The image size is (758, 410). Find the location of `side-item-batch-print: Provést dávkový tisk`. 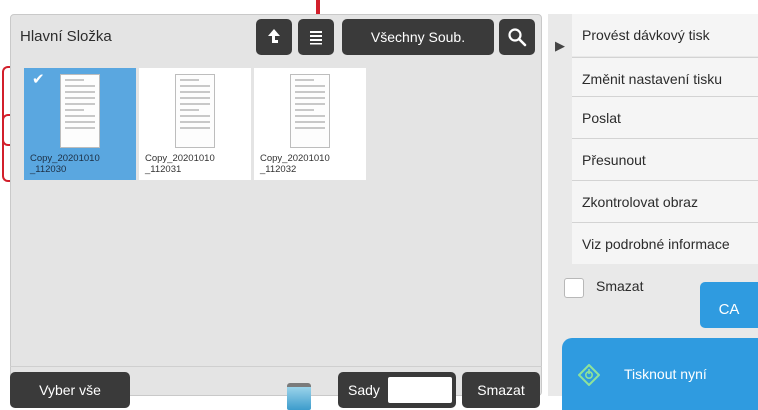

side-item-batch-print: Provést dávkový tisk is located at coordinates (665, 35).